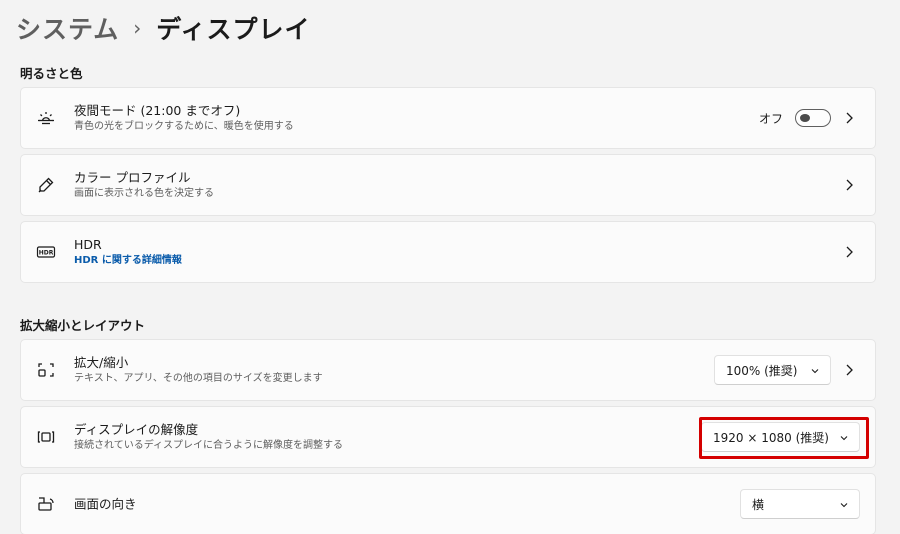 The image size is (900, 534). I want to click on section-title-brightness: 明るさと色, so click(51, 73).